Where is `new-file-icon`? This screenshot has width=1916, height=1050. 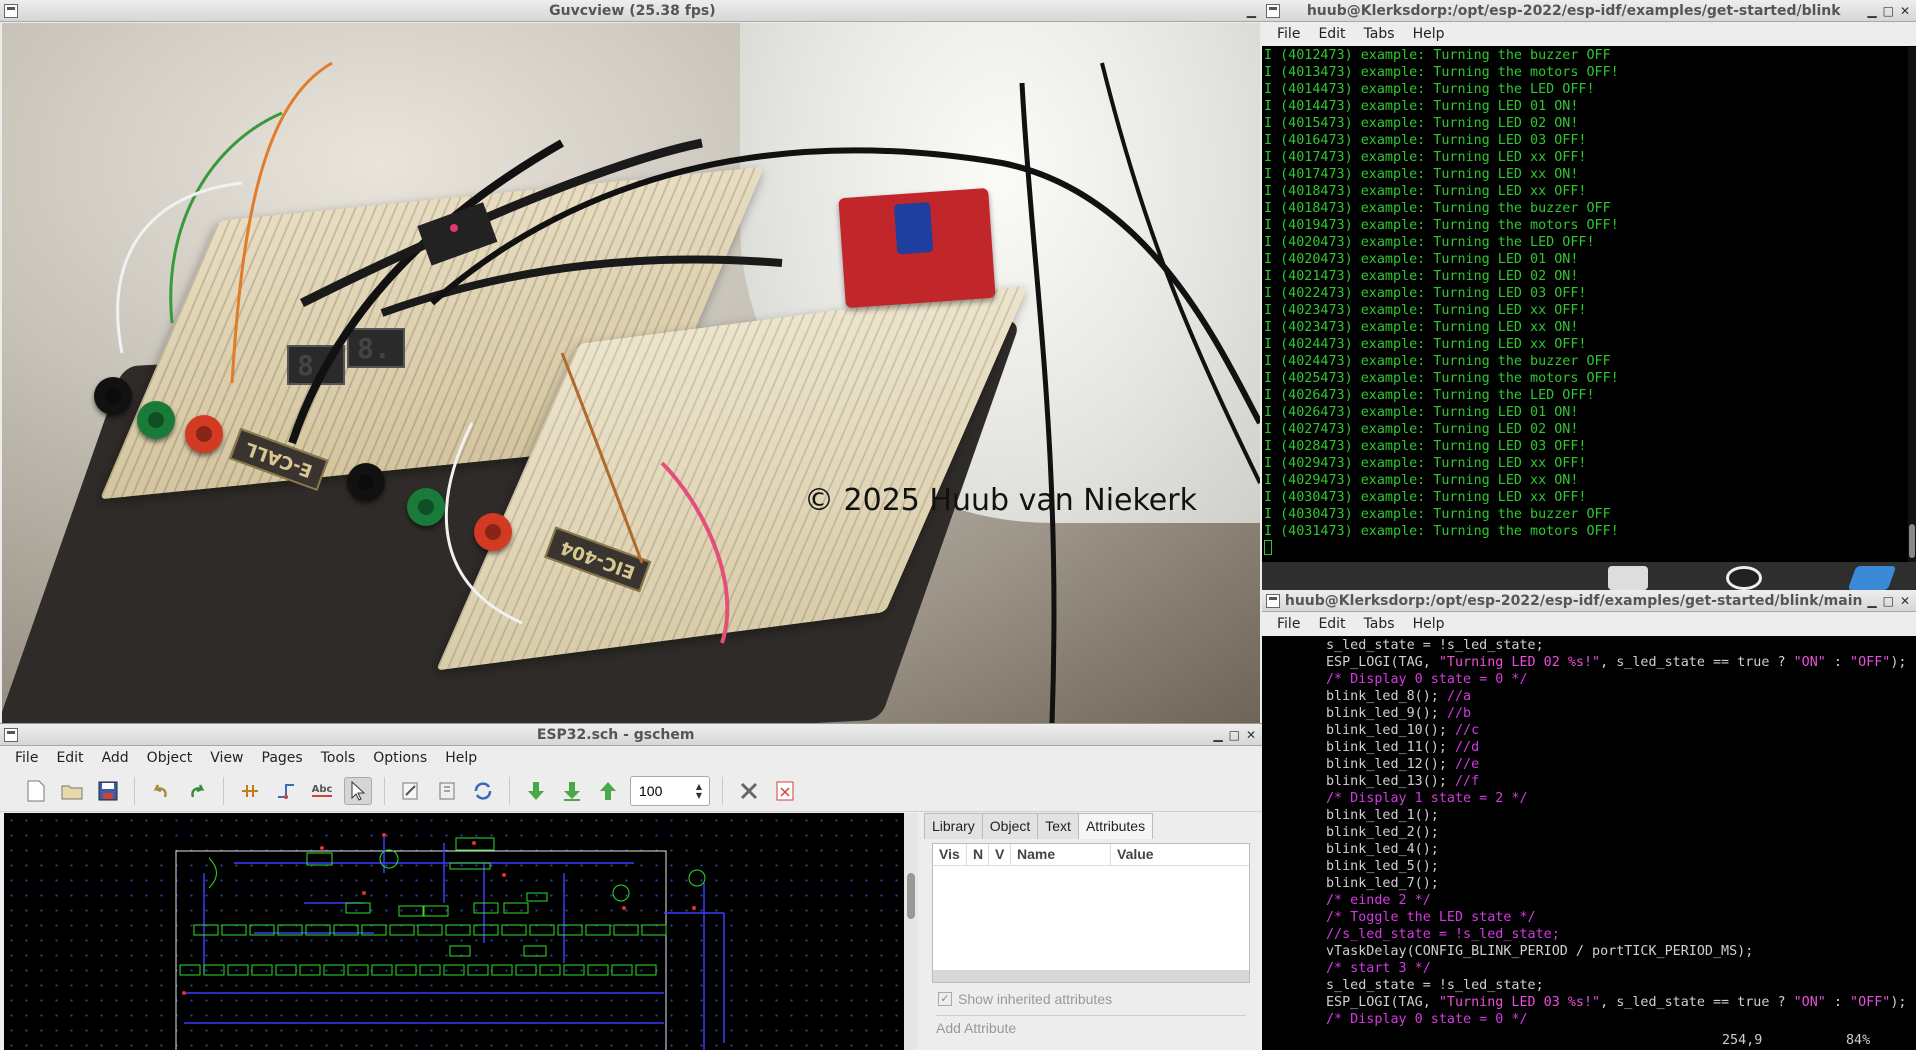 new-file-icon is located at coordinates (36, 791).